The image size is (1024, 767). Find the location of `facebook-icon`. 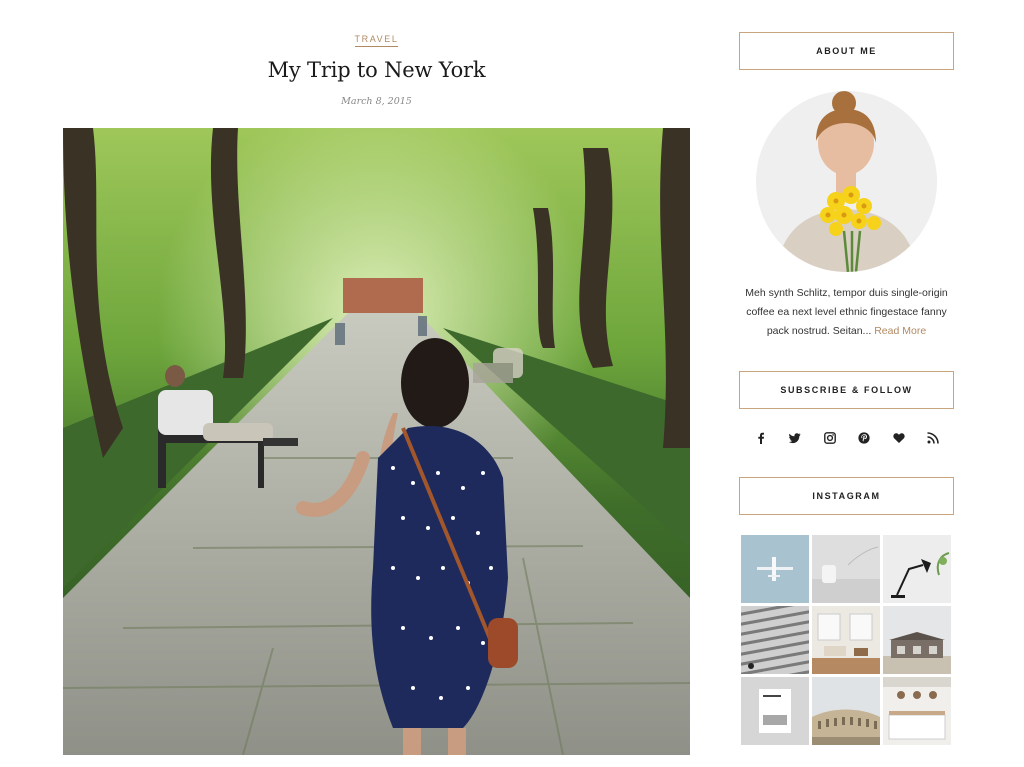

facebook-icon is located at coordinates (761, 438).